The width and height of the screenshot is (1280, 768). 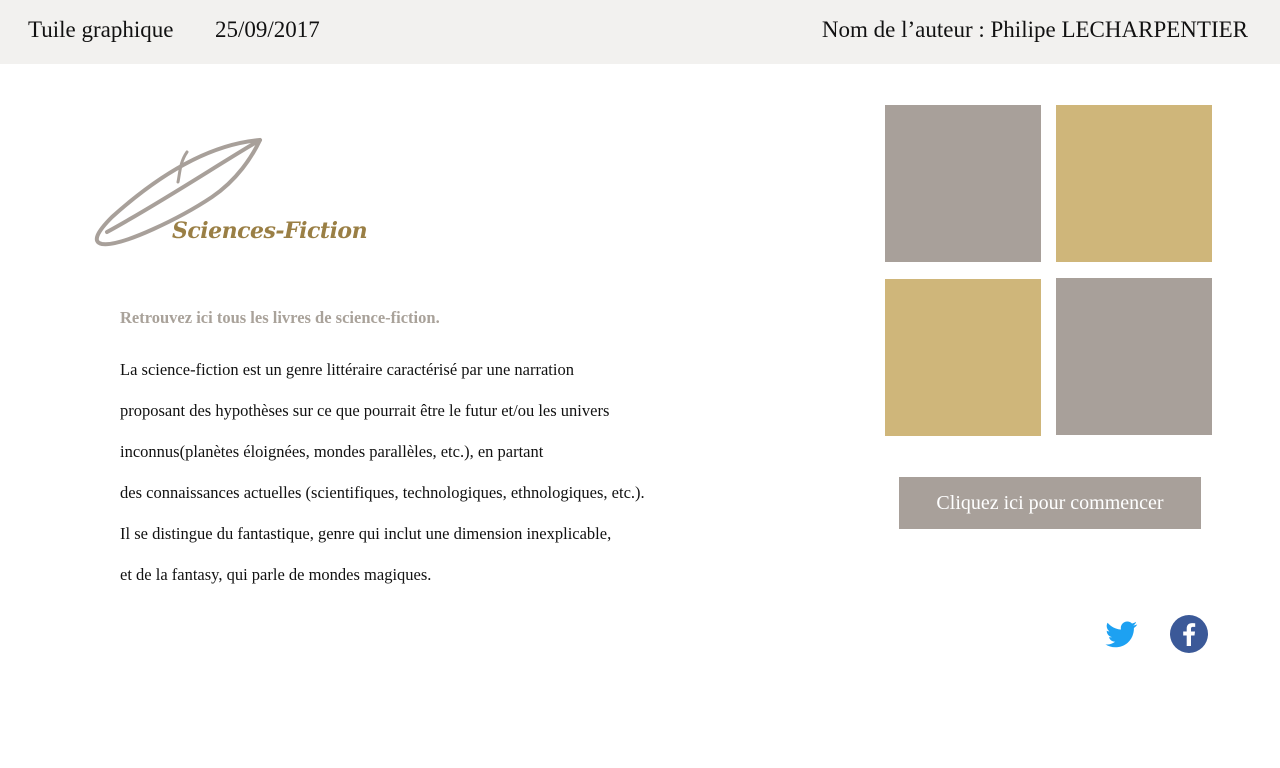 I want to click on twitter-icon, so click(x=1121, y=634).